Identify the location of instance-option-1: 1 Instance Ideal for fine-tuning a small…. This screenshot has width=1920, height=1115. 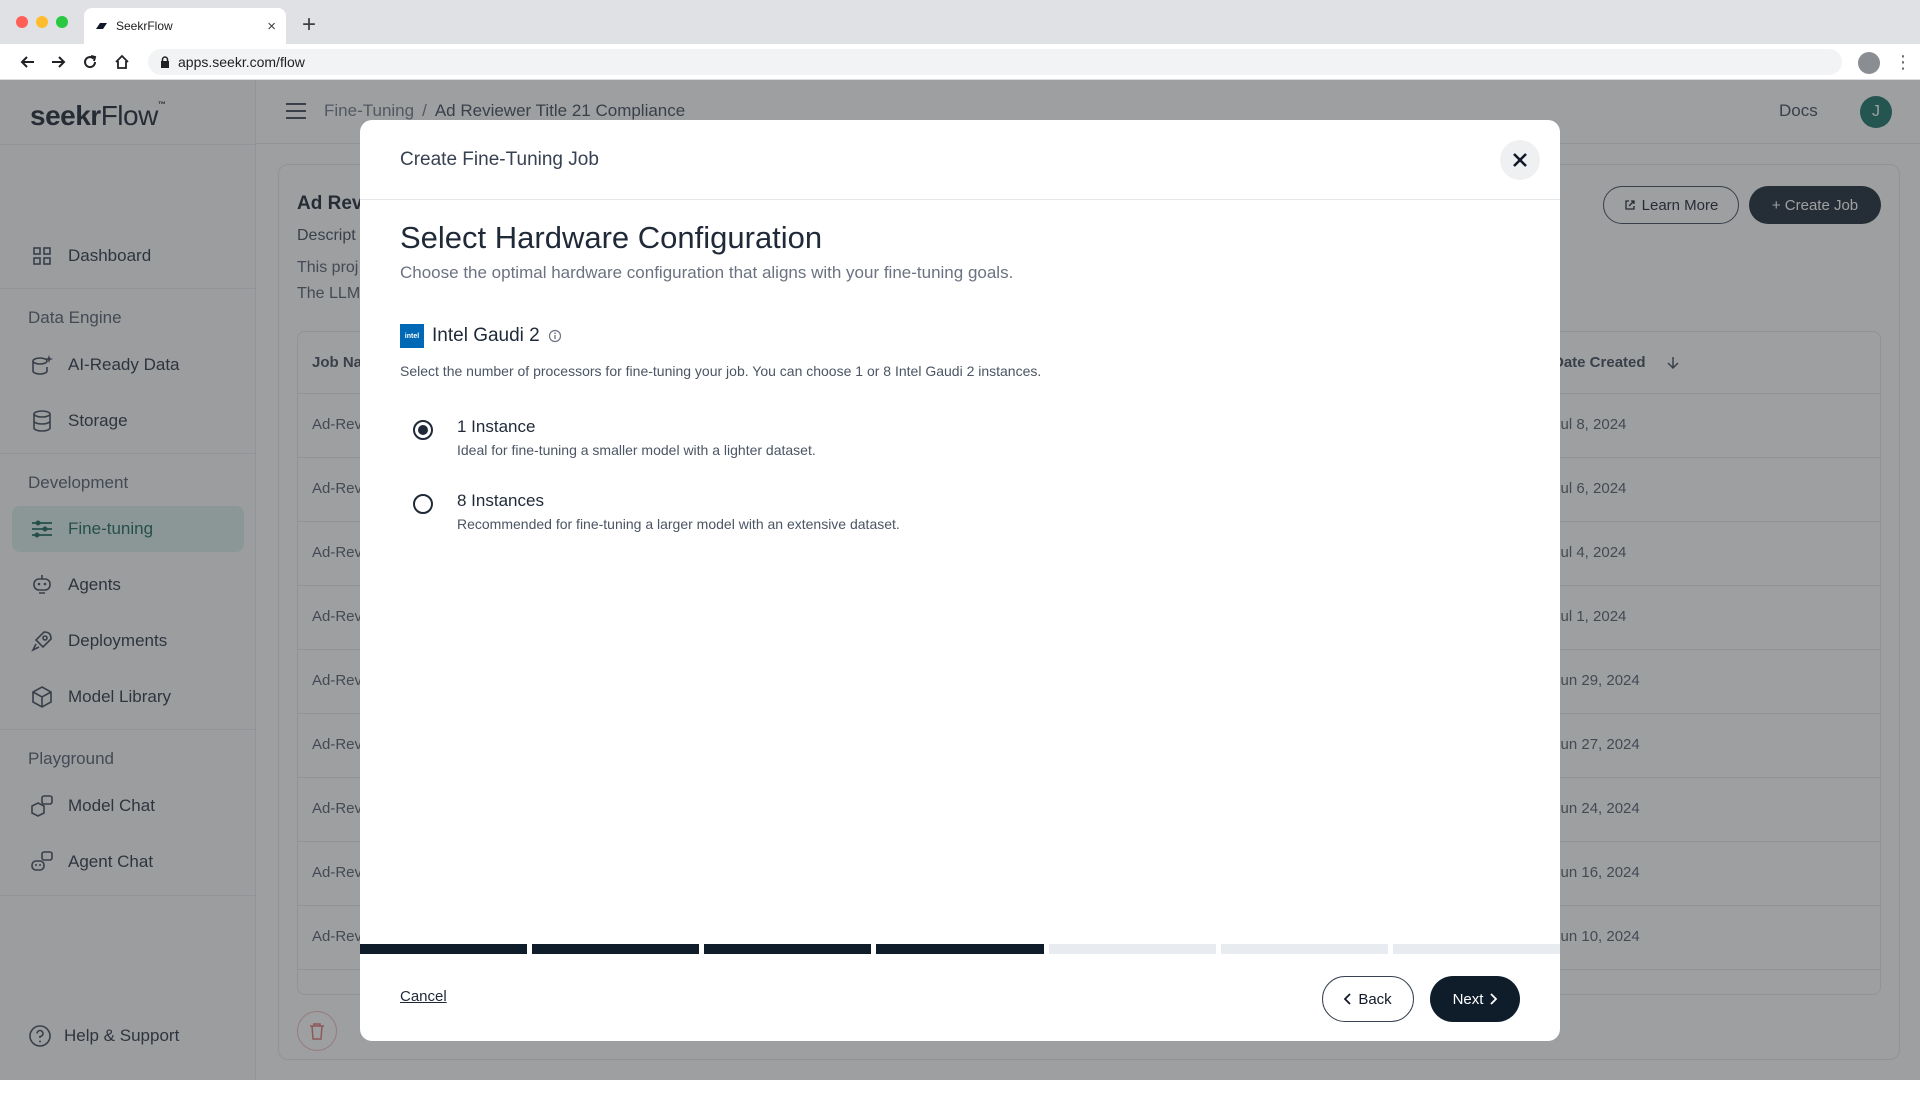
(614, 437).